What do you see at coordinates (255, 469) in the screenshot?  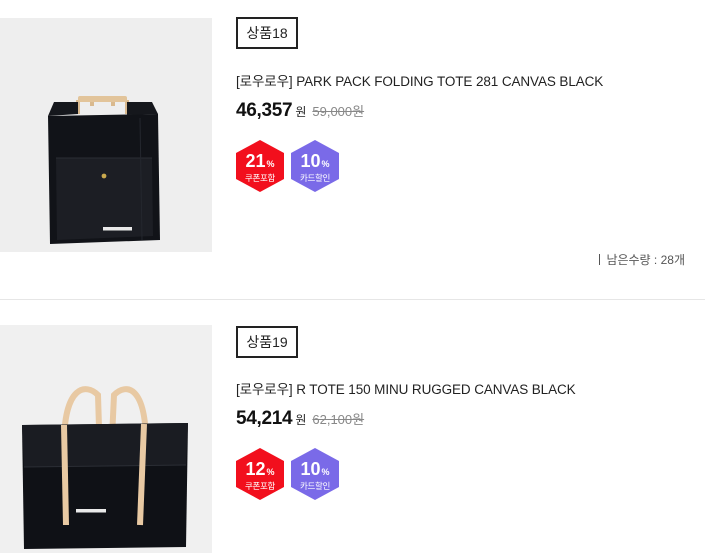 I see `coupon-percent: 12` at bounding box center [255, 469].